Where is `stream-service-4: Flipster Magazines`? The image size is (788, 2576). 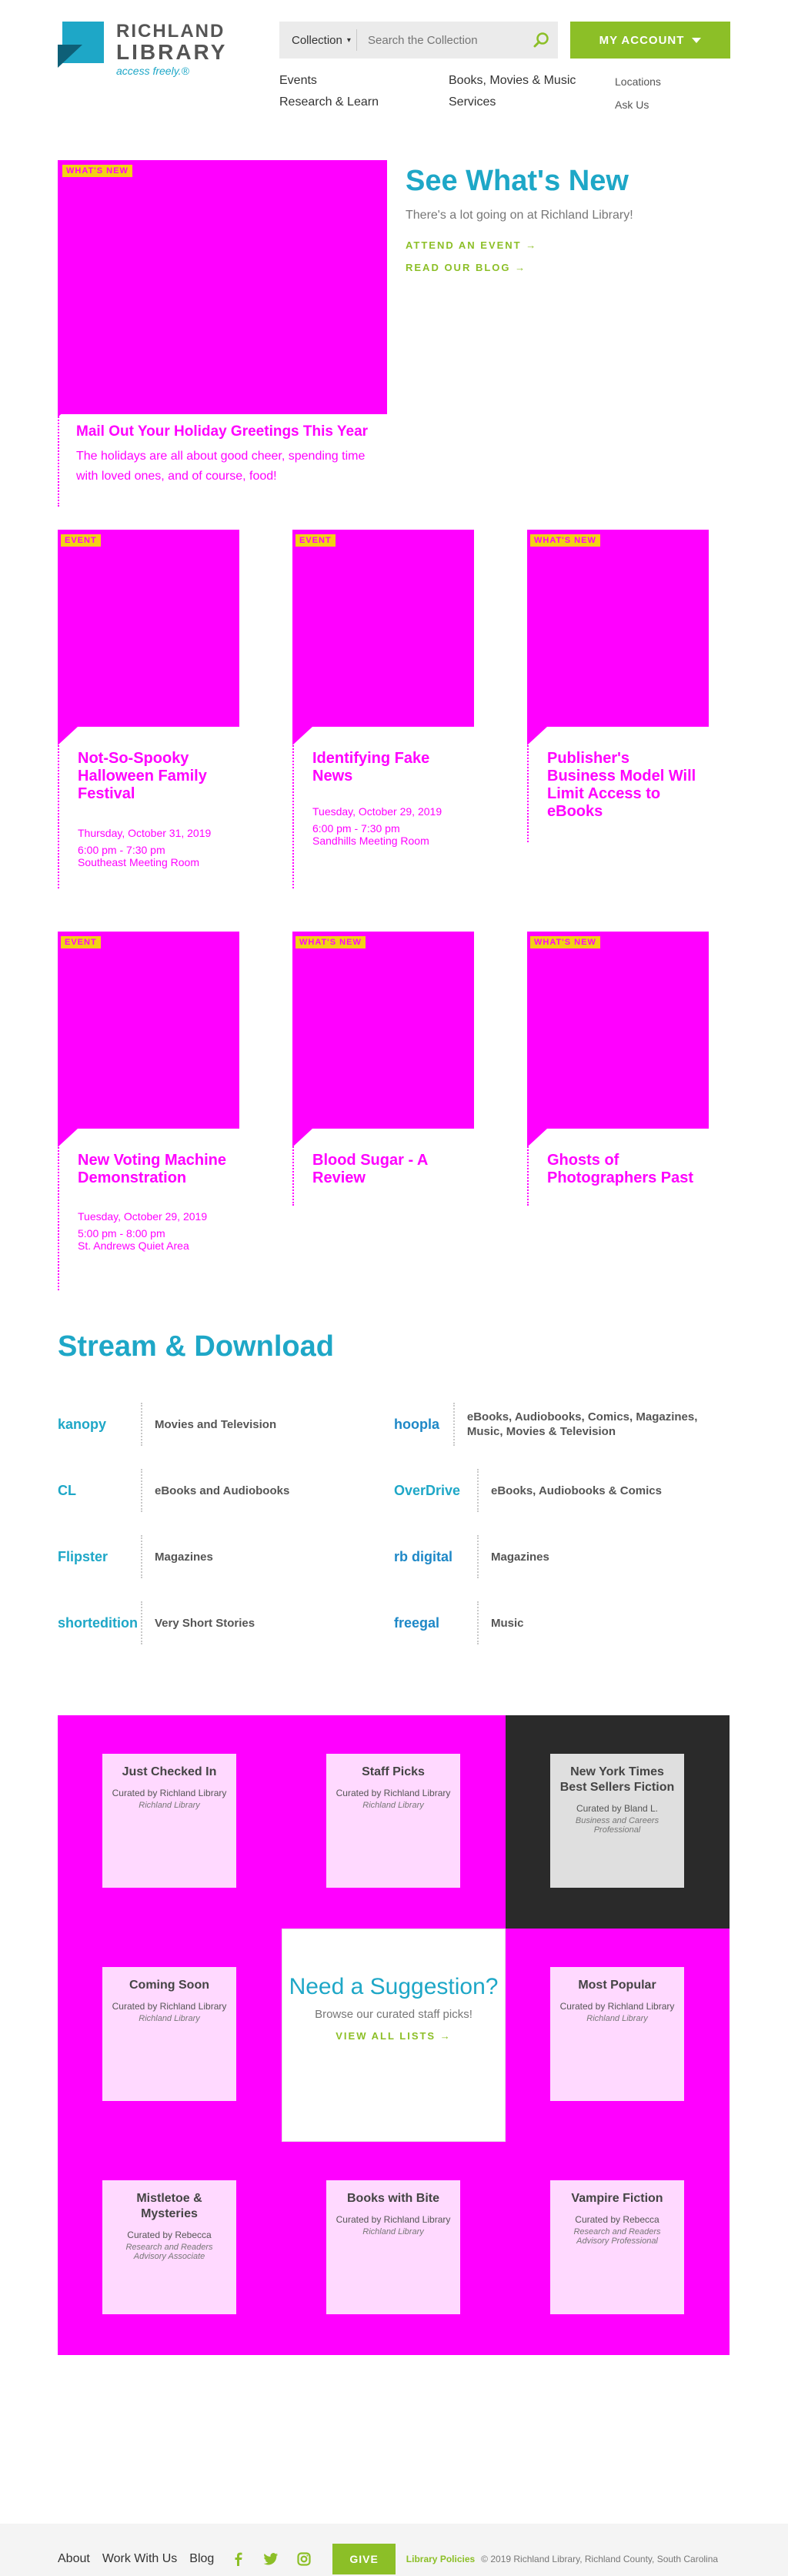 stream-service-4: Flipster Magazines is located at coordinates (226, 1557).